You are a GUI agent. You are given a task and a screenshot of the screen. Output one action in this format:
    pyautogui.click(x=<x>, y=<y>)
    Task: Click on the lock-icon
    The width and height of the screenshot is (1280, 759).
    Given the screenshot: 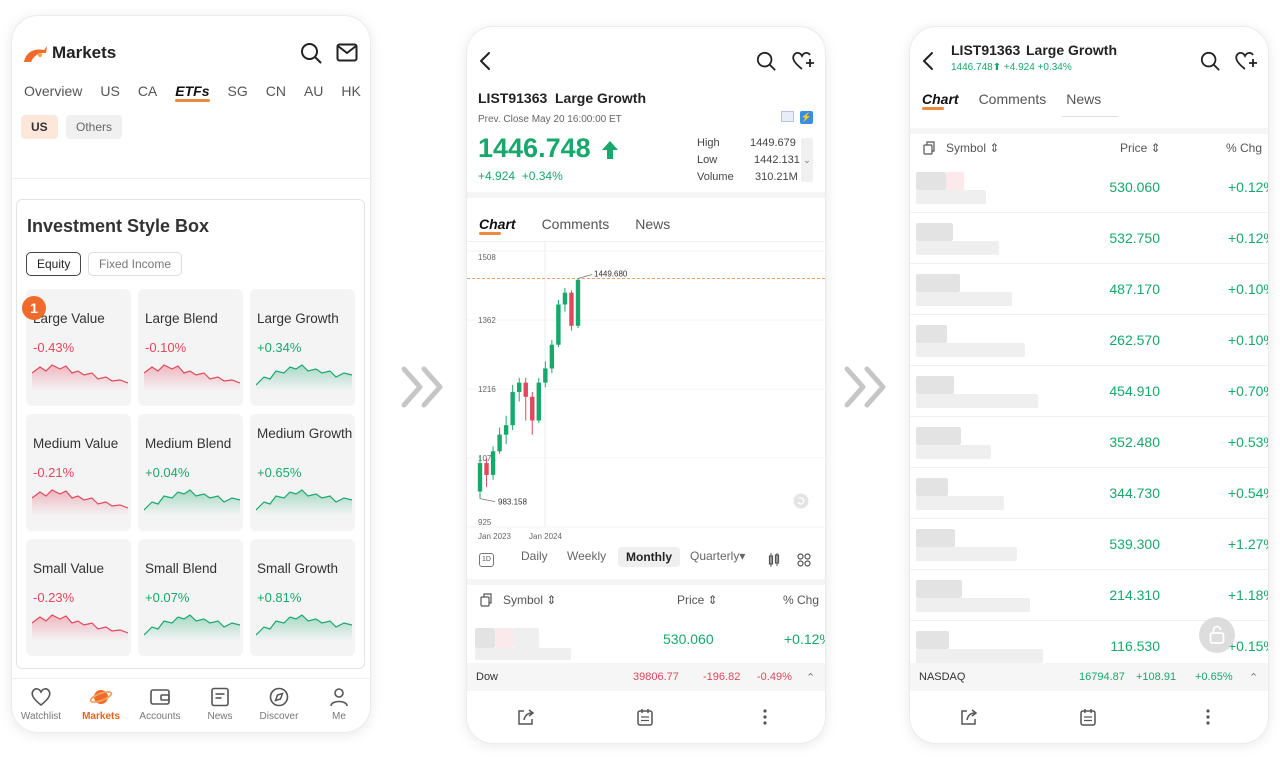 What is the action you would take?
    pyautogui.click(x=1217, y=634)
    